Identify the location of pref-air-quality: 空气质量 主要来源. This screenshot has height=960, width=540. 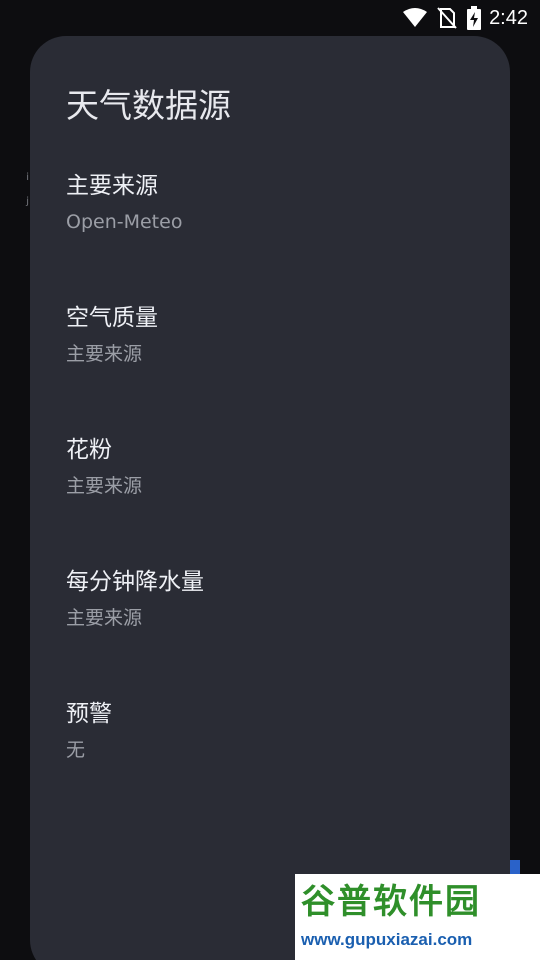
(276, 358).